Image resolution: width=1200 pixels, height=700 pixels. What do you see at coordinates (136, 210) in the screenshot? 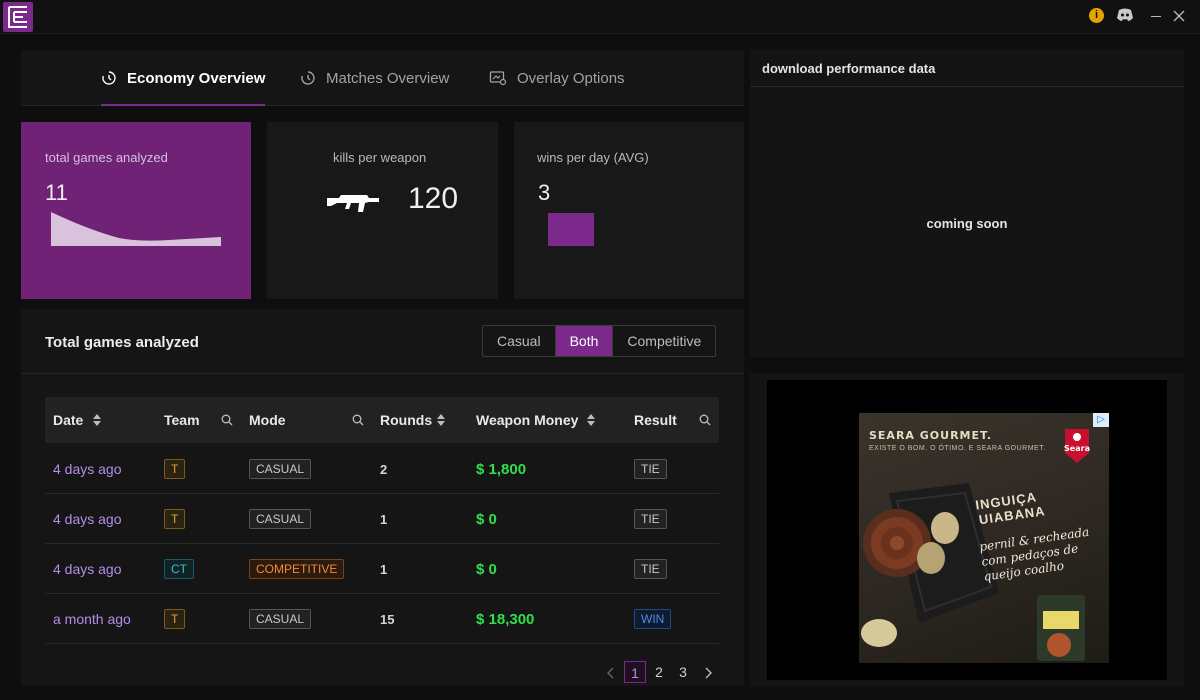
I see `stat-card-games: total games analyzed 11` at bounding box center [136, 210].